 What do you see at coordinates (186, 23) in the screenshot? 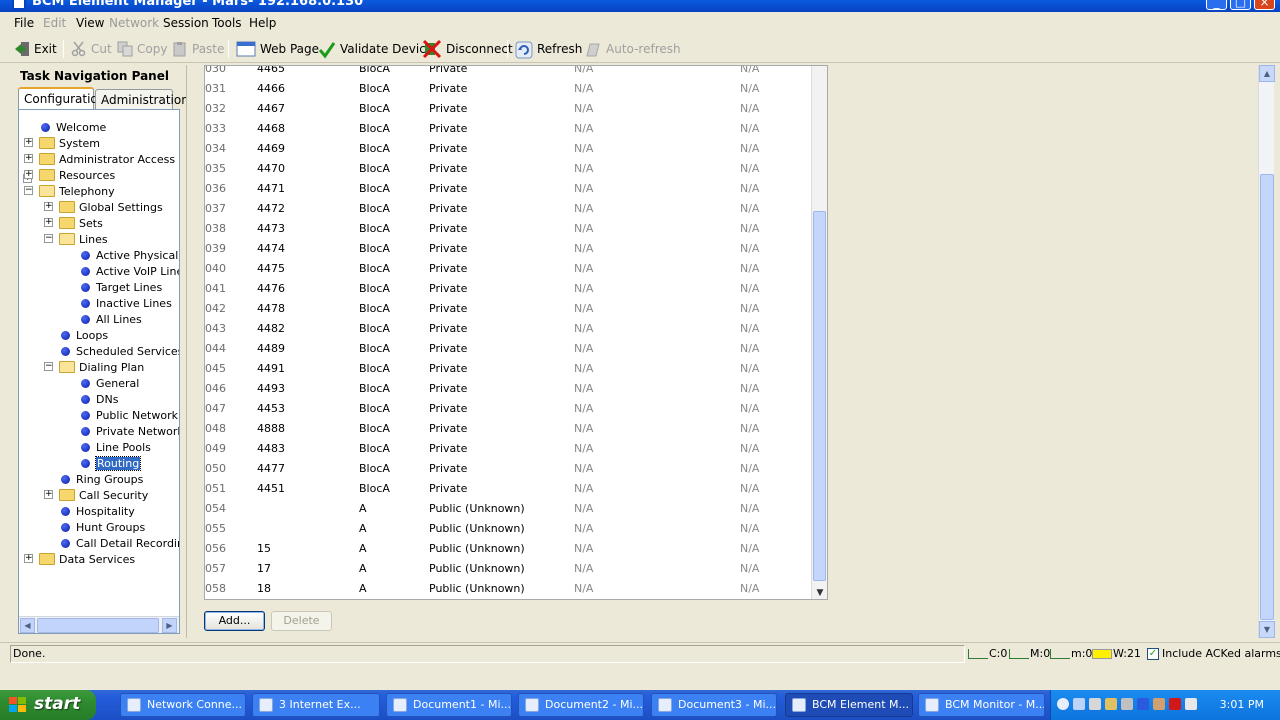
I see `menu-session: Session` at bounding box center [186, 23].